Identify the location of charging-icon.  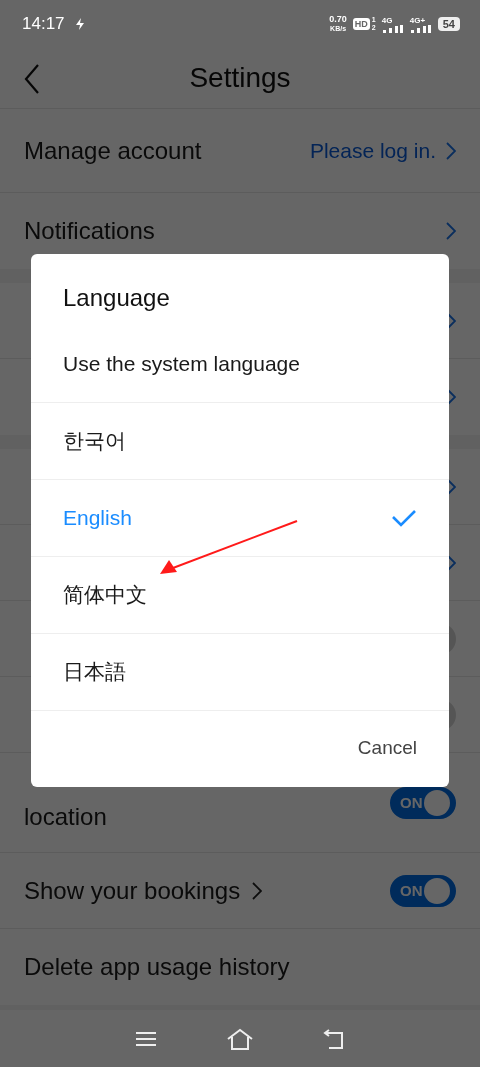
(79, 24).